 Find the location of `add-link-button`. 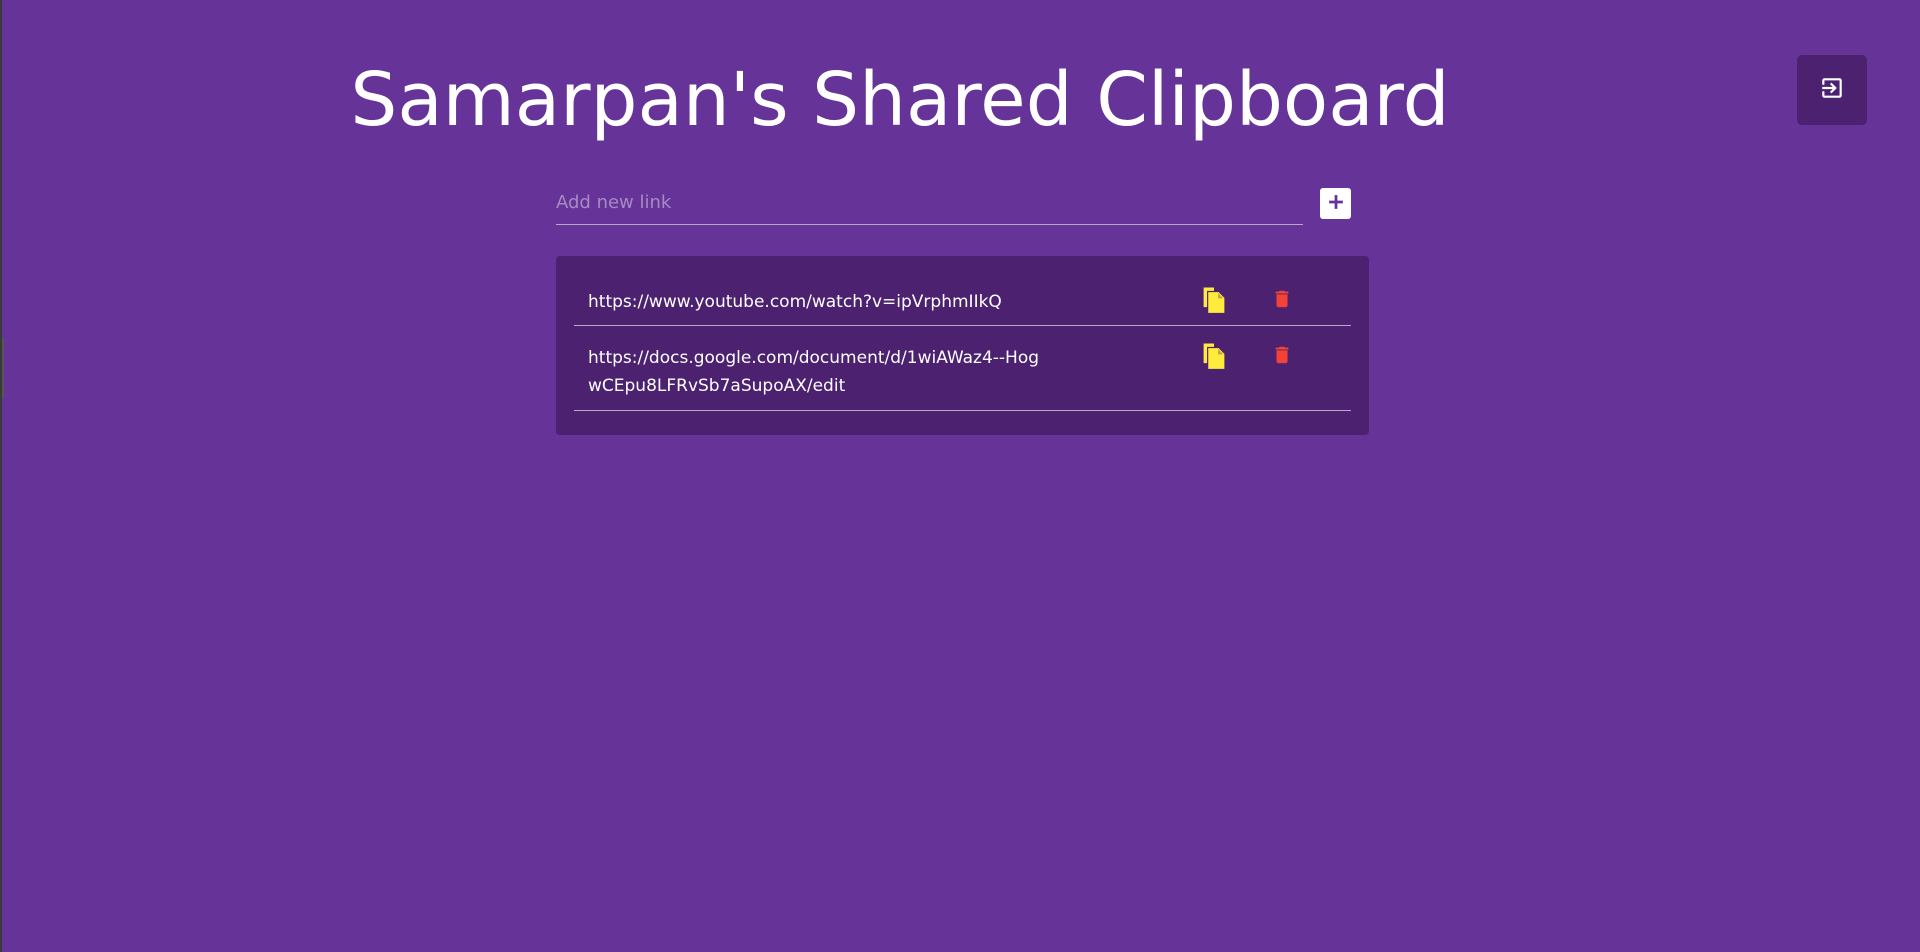

add-link-button is located at coordinates (1335, 203).